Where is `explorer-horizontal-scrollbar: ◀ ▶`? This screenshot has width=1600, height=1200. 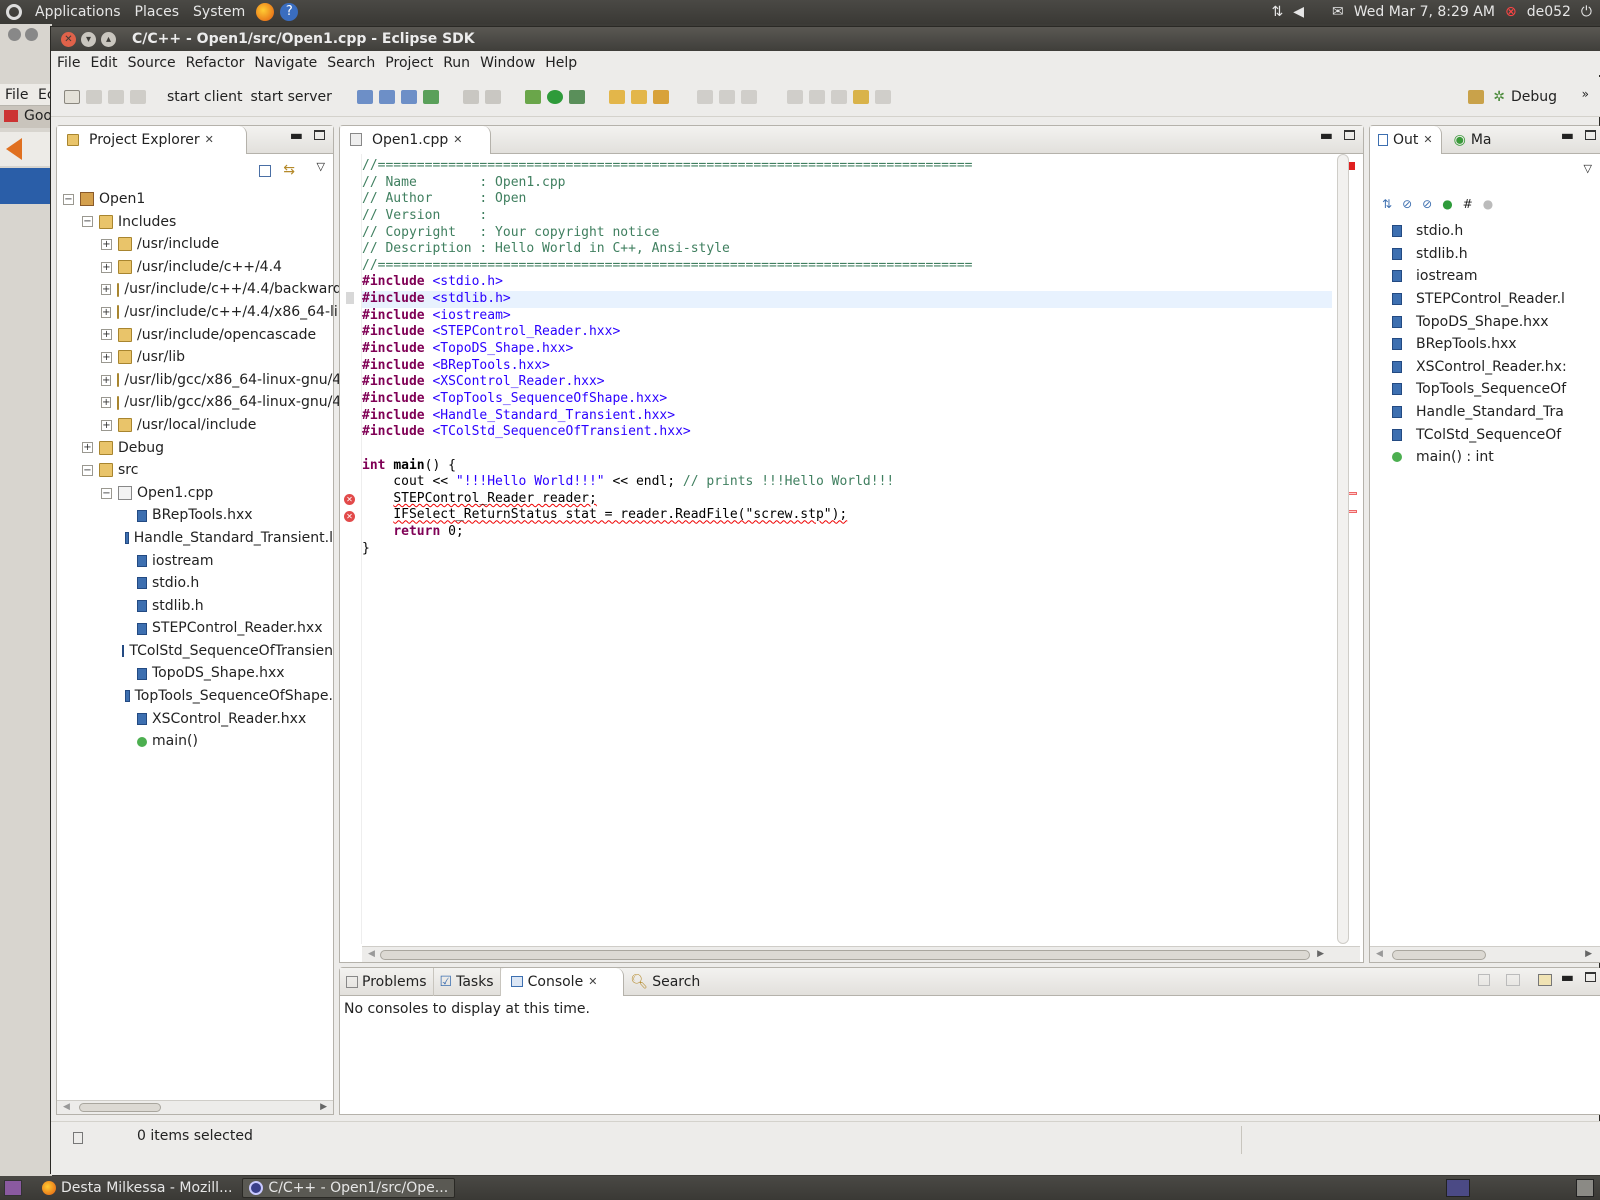
explorer-horizontal-scrollbar: ◀ ▶ is located at coordinates (195, 1107).